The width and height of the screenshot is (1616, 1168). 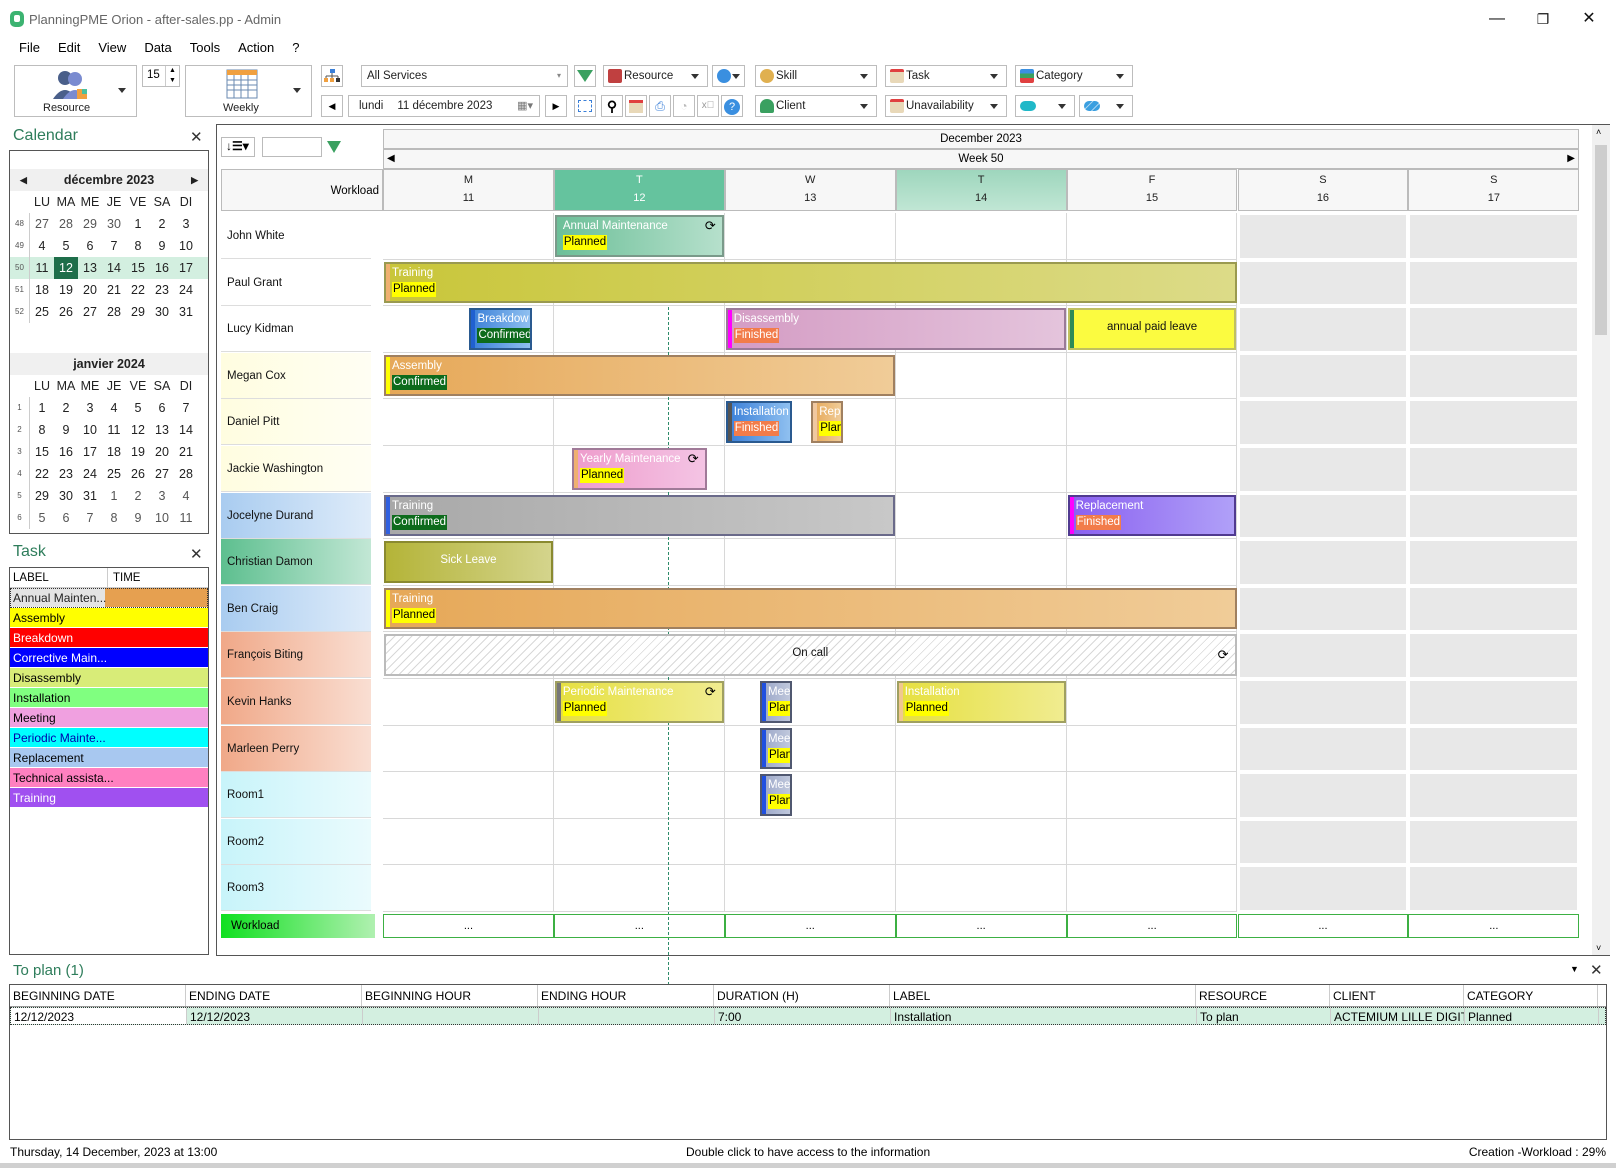 What do you see at coordinates (776, 748) in the screenshot?
I see `planner-event: Mee Plan` at bounding box center [776, 748].